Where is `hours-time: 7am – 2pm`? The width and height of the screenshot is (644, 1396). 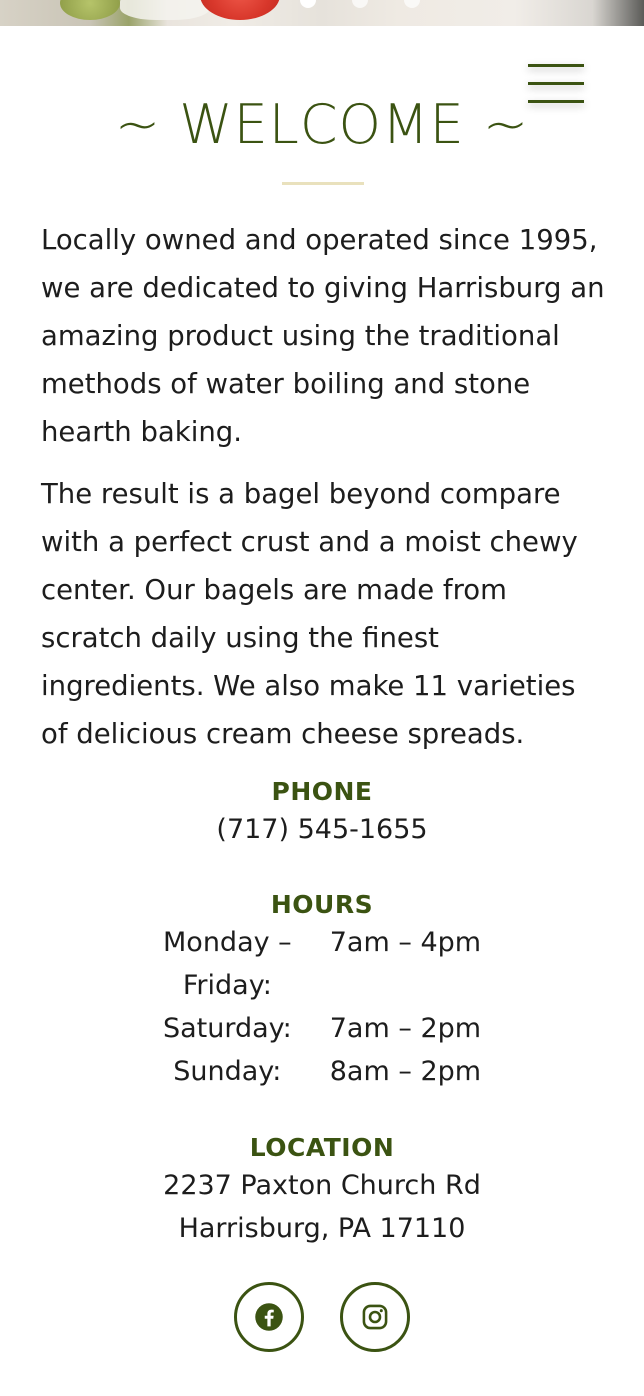
hours-time: 7am – 2pm is located at coordinates (405, 1028).